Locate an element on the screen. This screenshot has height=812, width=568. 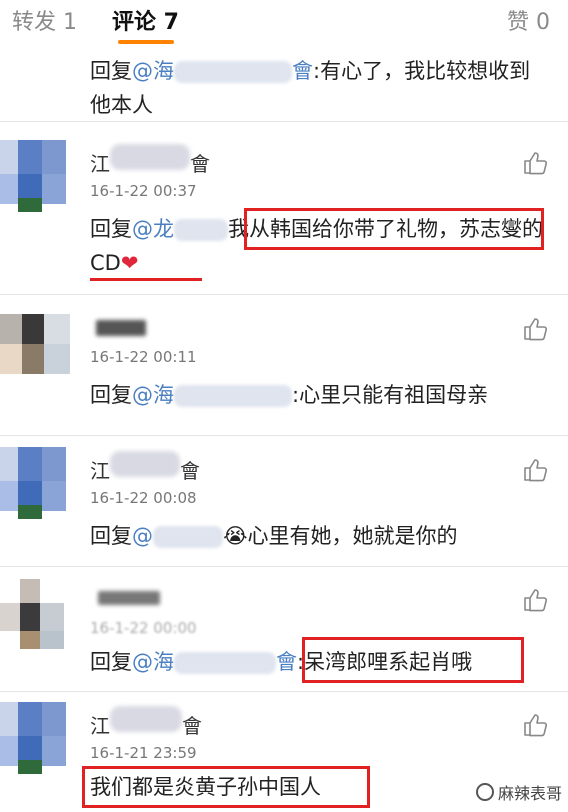
highlight-underline is located at coordinates (146, 279).